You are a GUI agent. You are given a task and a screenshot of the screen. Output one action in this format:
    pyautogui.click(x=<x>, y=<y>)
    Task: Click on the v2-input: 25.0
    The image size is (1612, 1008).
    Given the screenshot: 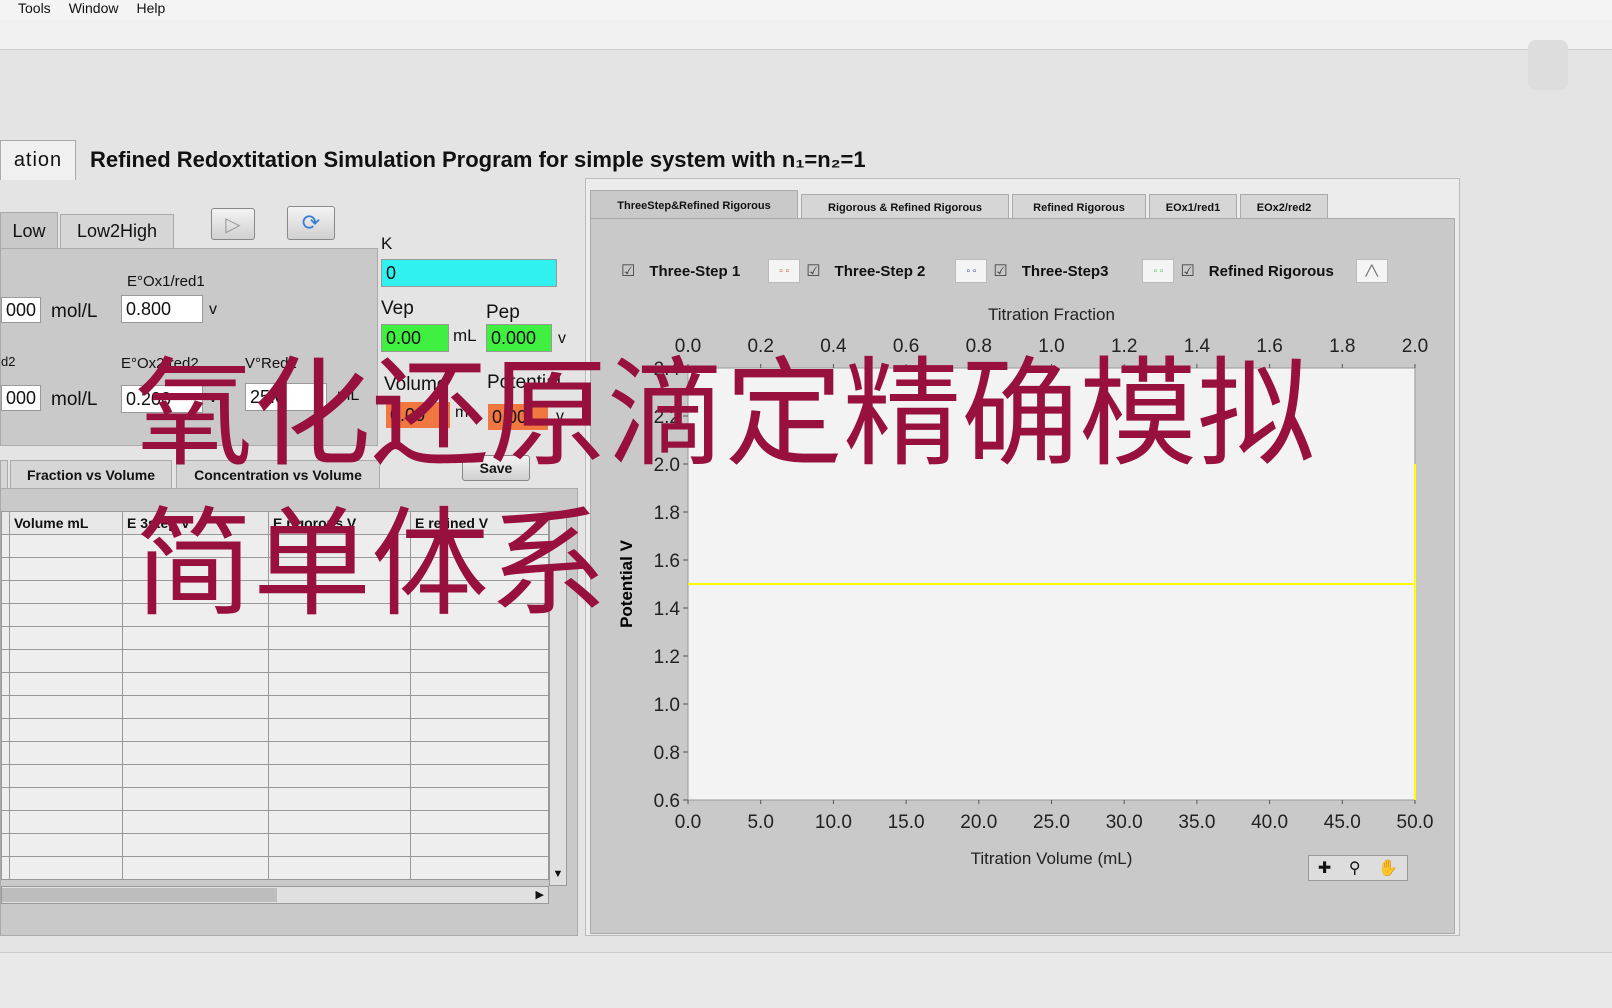 What is the action you would take?
    pyautogui.click(x=286, y=397)
    